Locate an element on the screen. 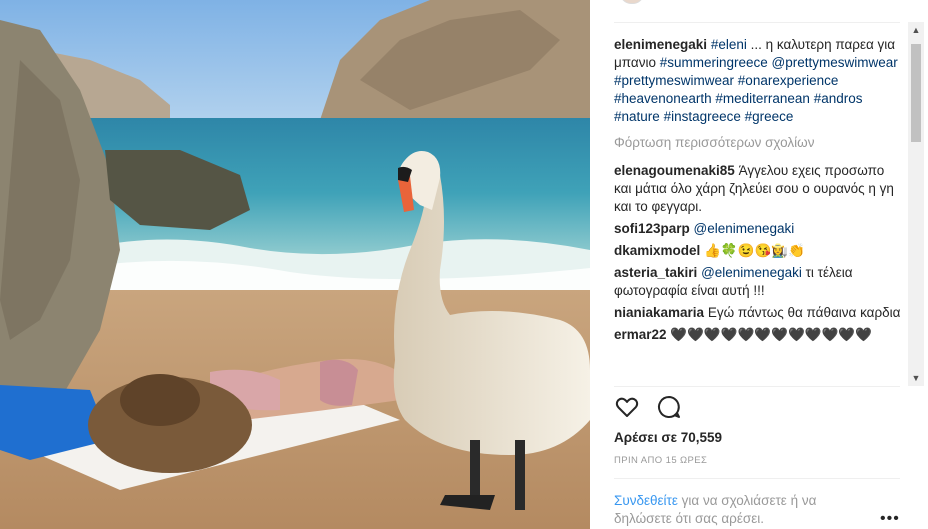 The width and height of the screenshot is (928, 529). comment-text: 🖤🖤🖤🖤🖤🖤🖤🖤🖤🖤🖤🖤 is located at coordinates (771, 334).